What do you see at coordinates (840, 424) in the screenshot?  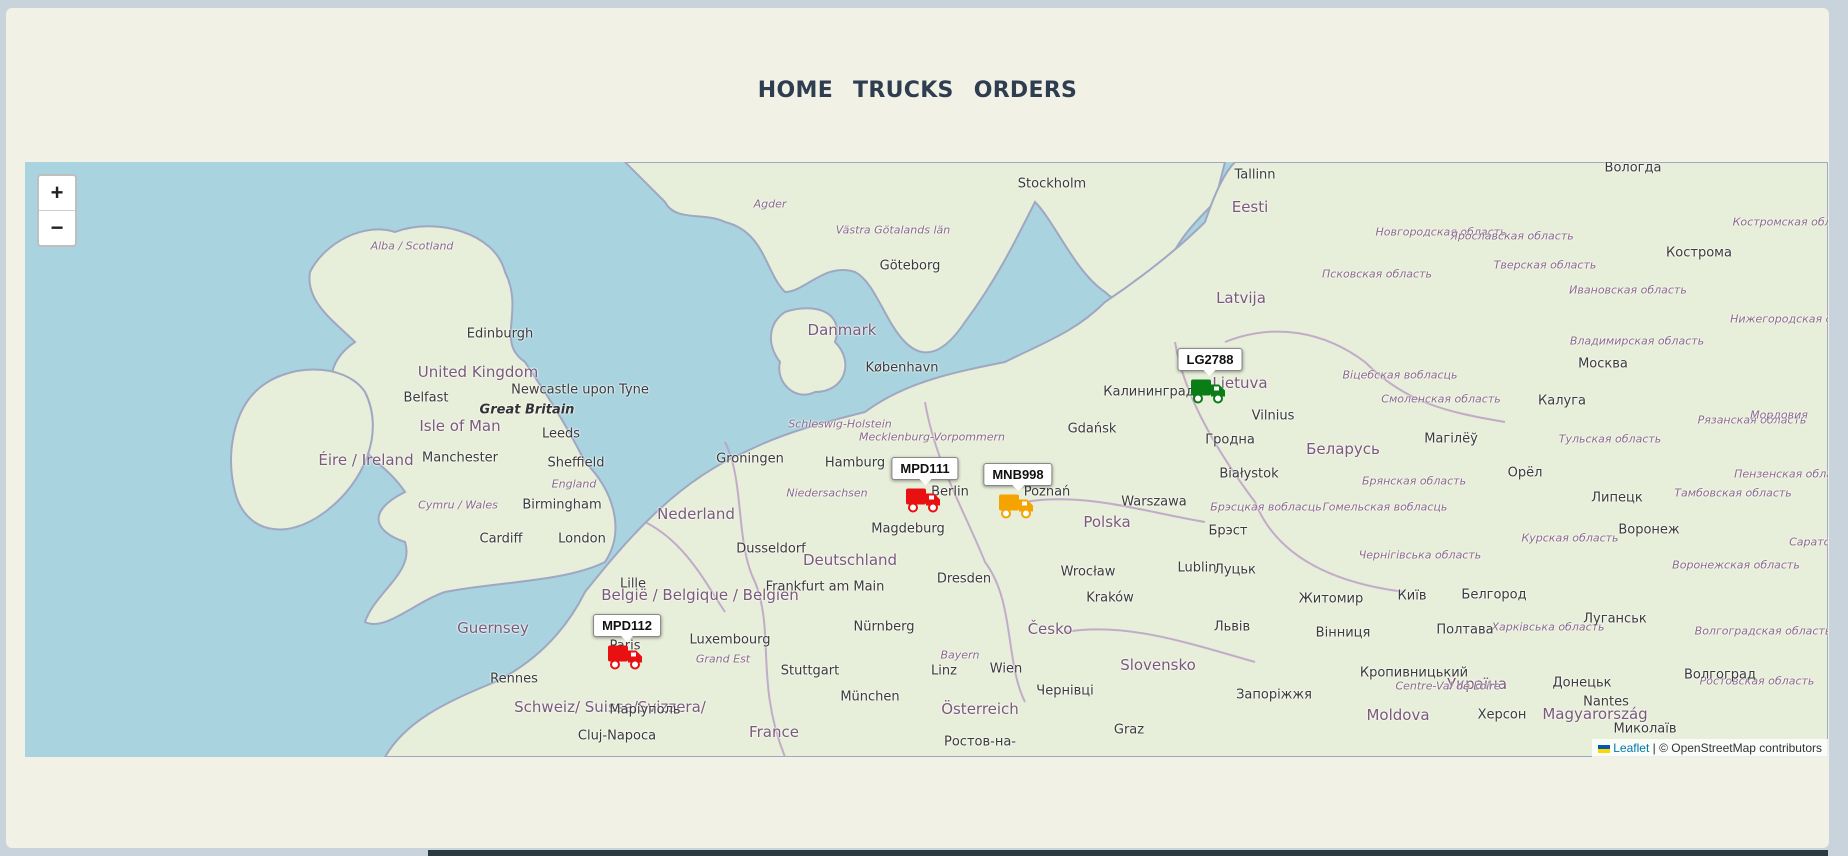 I see `map-label: Schleswig-Holstein` at bounding box center [840, 424].